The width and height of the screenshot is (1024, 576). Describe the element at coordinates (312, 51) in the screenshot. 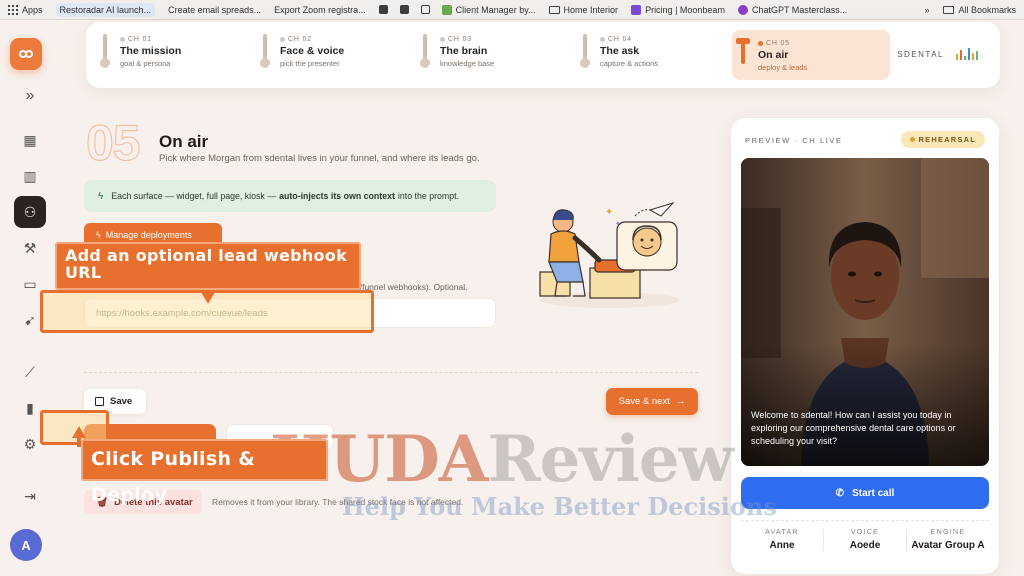

I see `chapter-title: Face & voice` at that location.